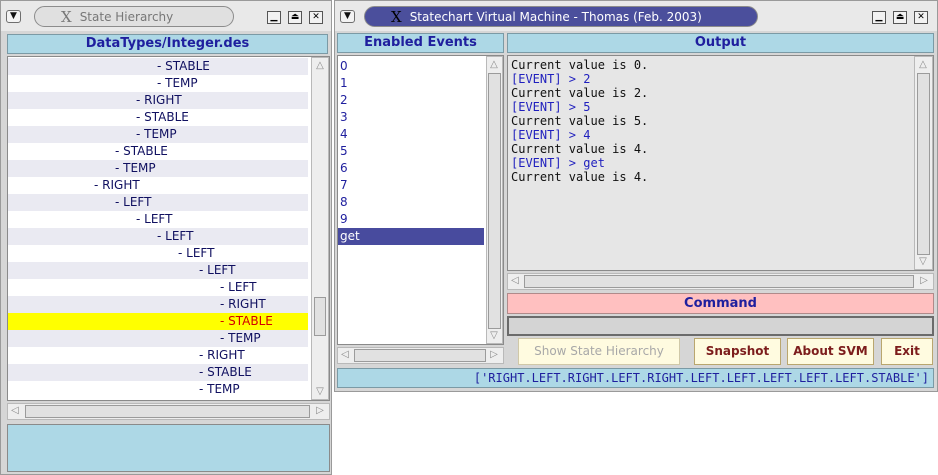 This screenshot has width=938, height=475. I want to click on tree-scroll-thumb, so click(320, 316).